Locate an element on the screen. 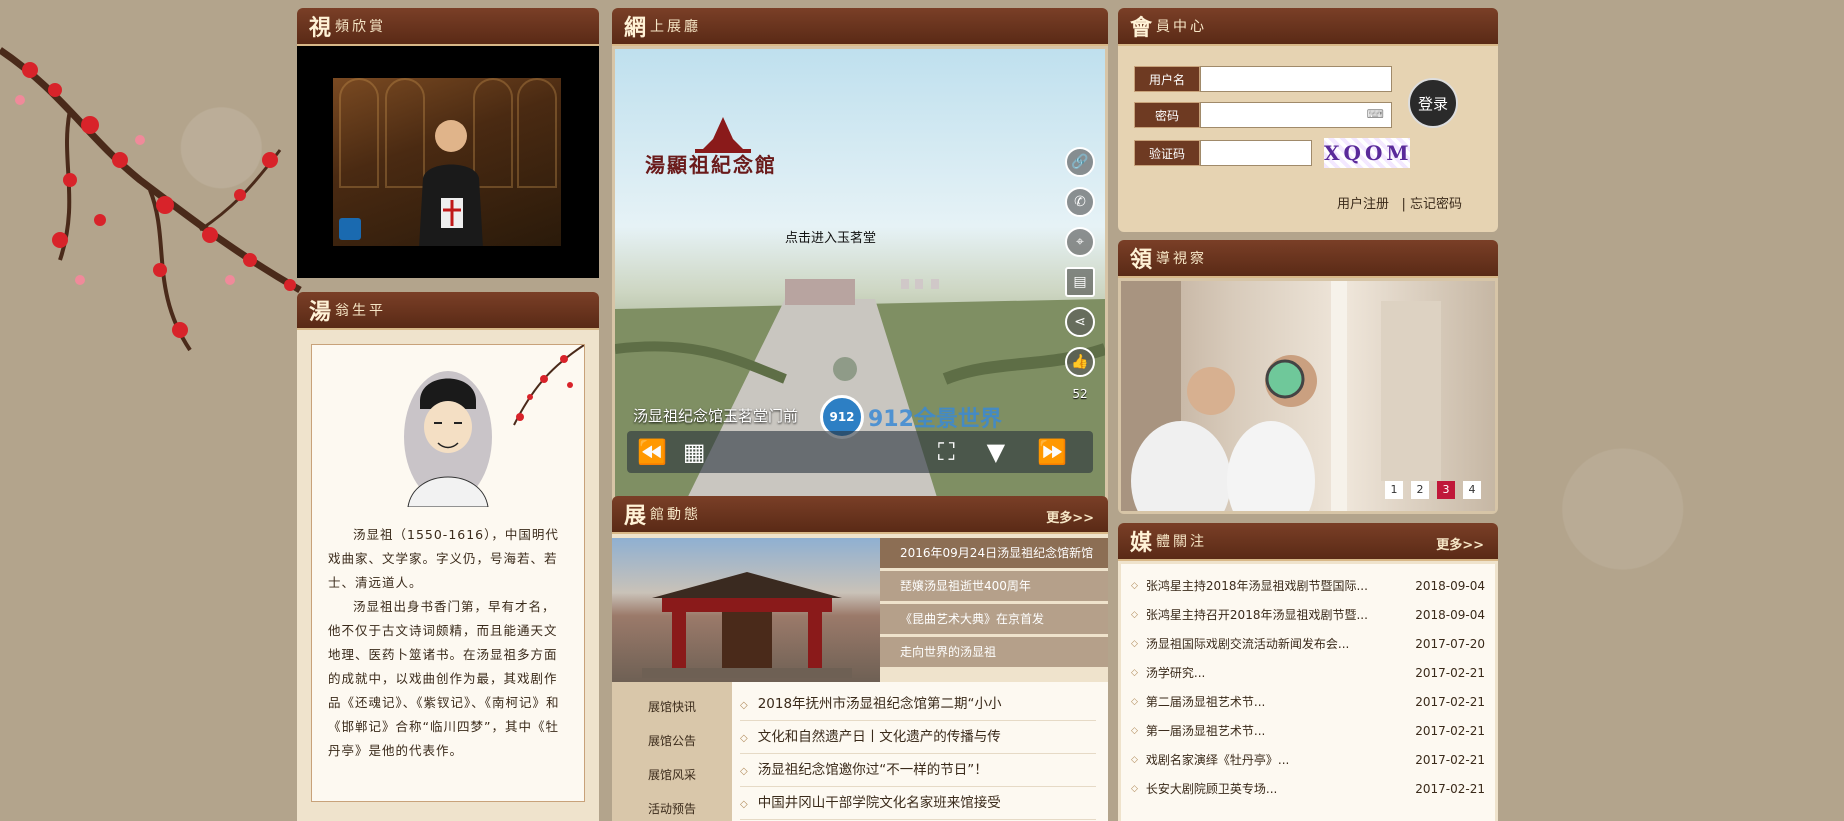  captcha-input is located at coordinates (1256, 153).